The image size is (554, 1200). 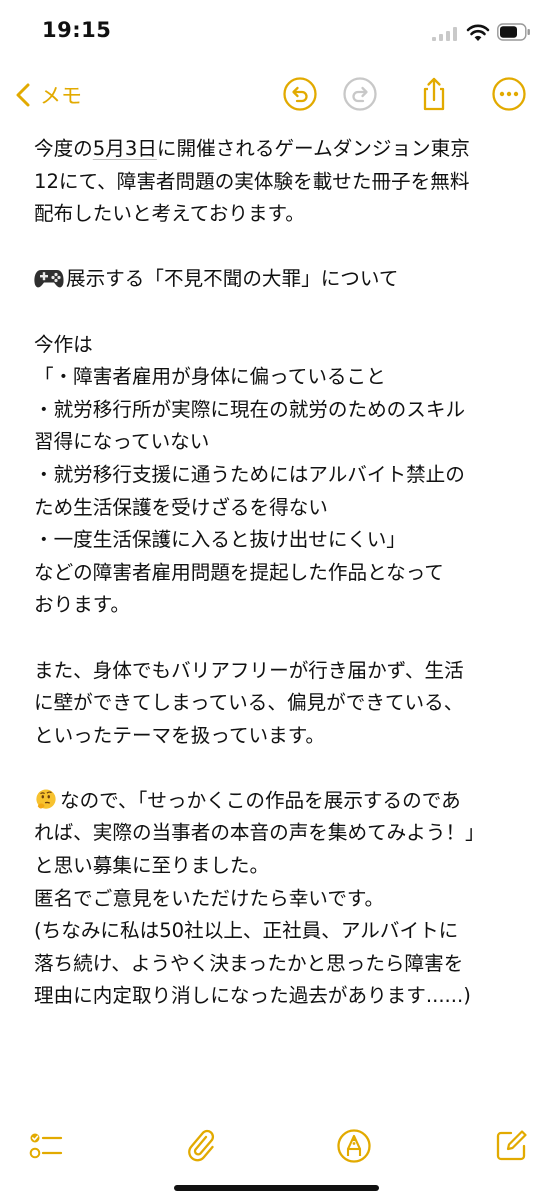 I want to click on note-line: 匿名でご意見をいただけたら幸いです。, so click(x=209, y=898).